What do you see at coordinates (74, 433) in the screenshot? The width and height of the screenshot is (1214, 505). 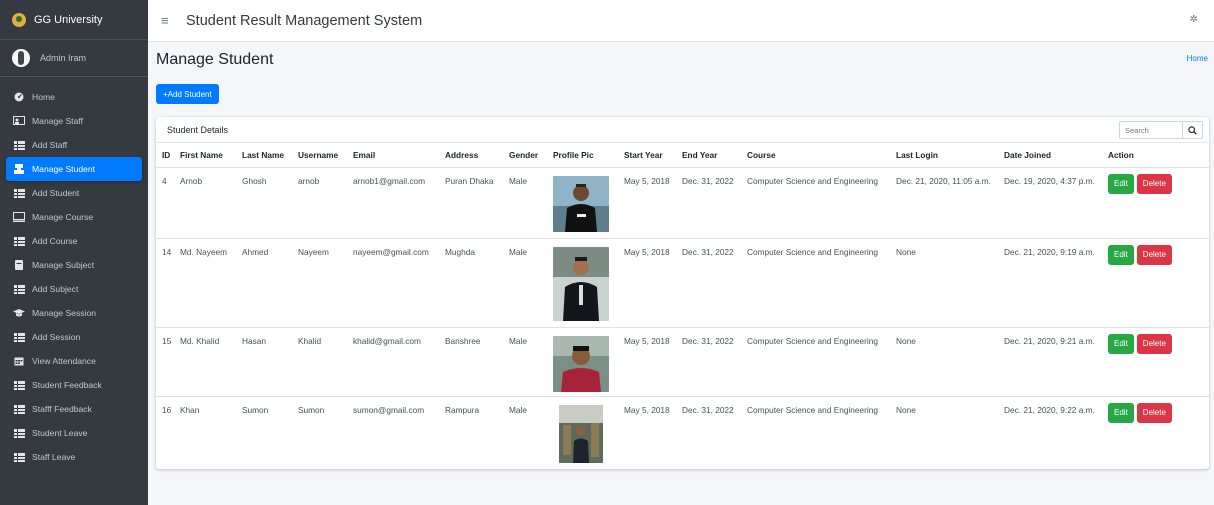 I see `sidebar-item-student-leave: Student Leave` at bounding box center [74, 433].